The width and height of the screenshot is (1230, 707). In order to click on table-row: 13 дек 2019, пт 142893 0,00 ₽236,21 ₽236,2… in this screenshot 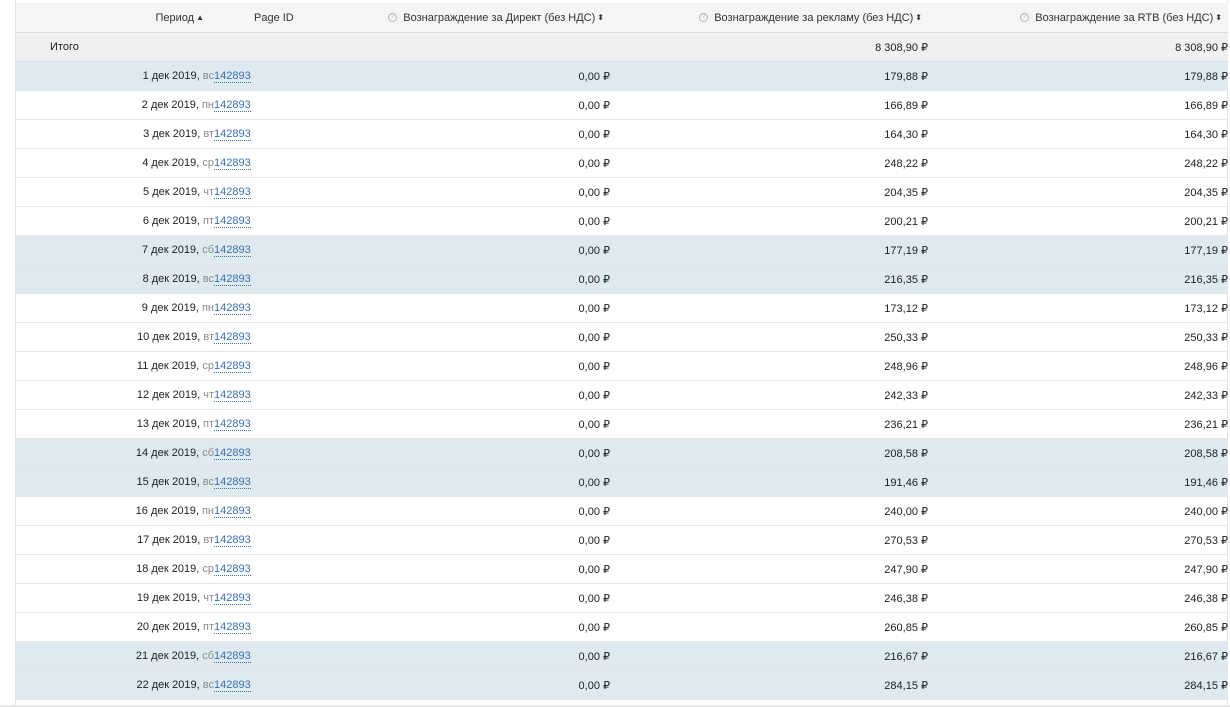, I will do `click(622, 424)`.